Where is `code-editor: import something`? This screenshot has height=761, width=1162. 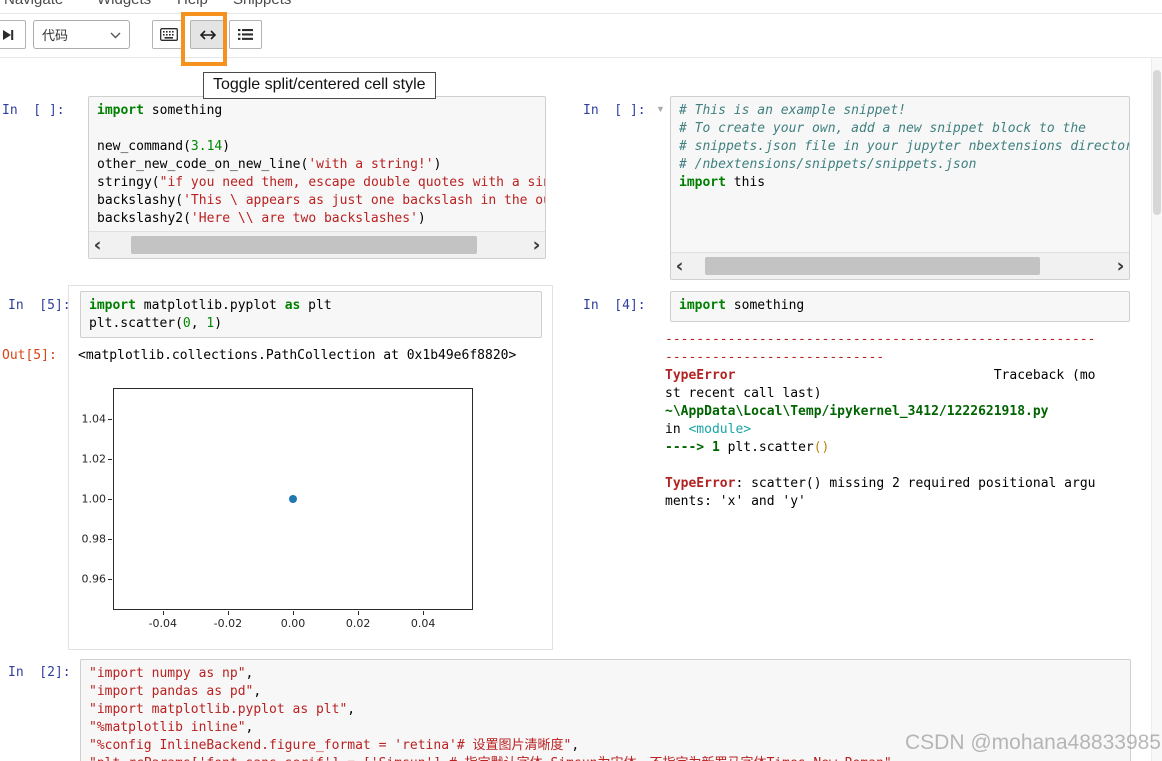 code-editor: import something is located at coordinates (900, 306).